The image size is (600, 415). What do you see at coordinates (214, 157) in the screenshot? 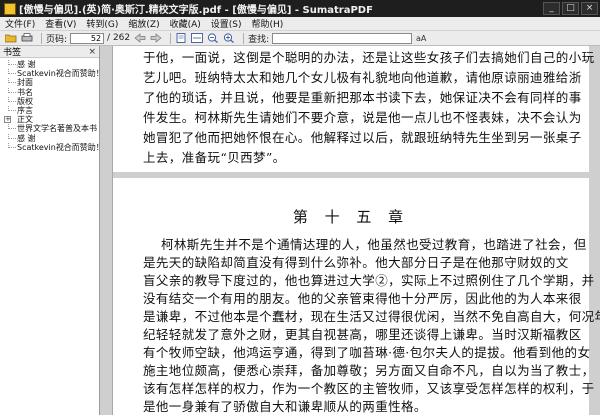
I see `text-line: 上去，准备玩“贝西梦”。` at bounding box center [214, 157].